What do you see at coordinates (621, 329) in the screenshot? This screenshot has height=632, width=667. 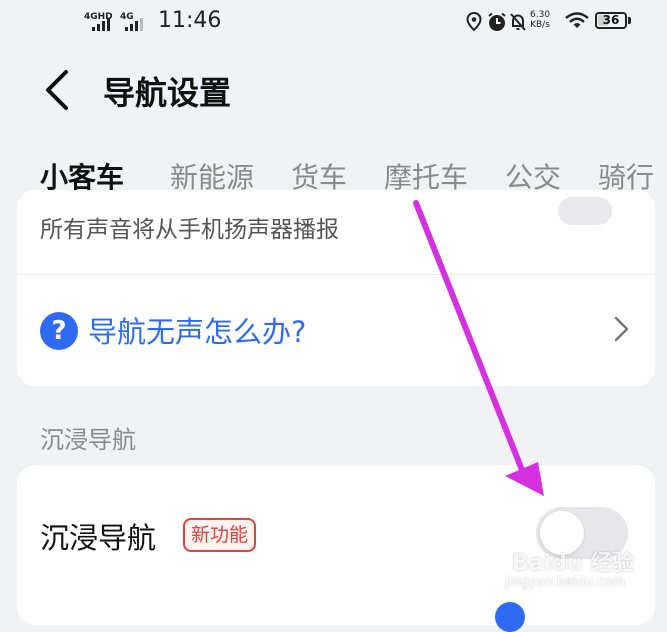 I see `chevron-right-icon` at bounding box center [621, 329].